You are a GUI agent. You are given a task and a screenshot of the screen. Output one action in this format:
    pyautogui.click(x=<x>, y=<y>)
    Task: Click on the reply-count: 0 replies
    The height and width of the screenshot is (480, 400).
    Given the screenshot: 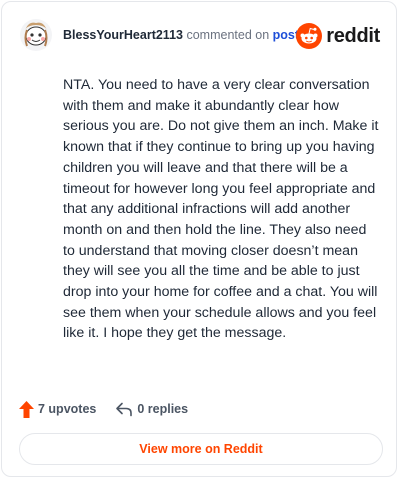 What is the action you would take?
    pyautogui.click(x=163, y=409)
    